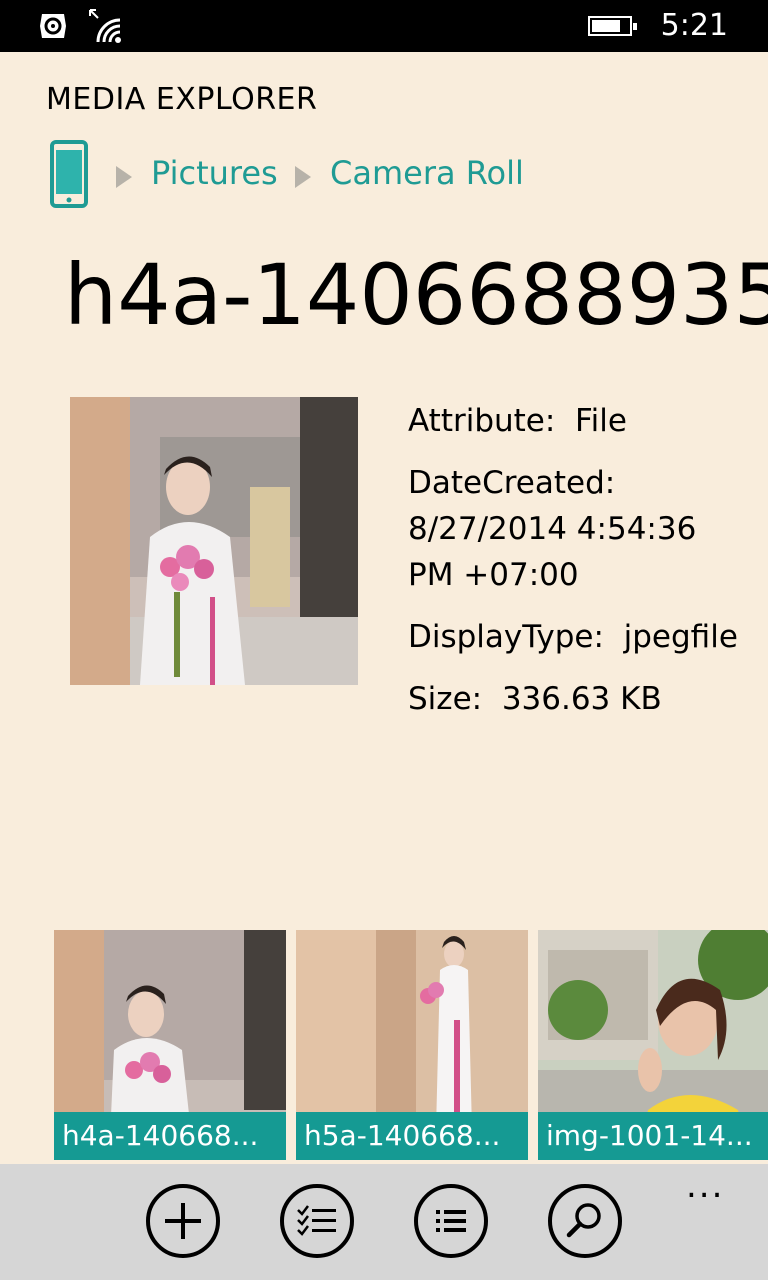  I want to click on property-value: 8/27/2014 4:54:36 PM +07:00, so click(552, 552).